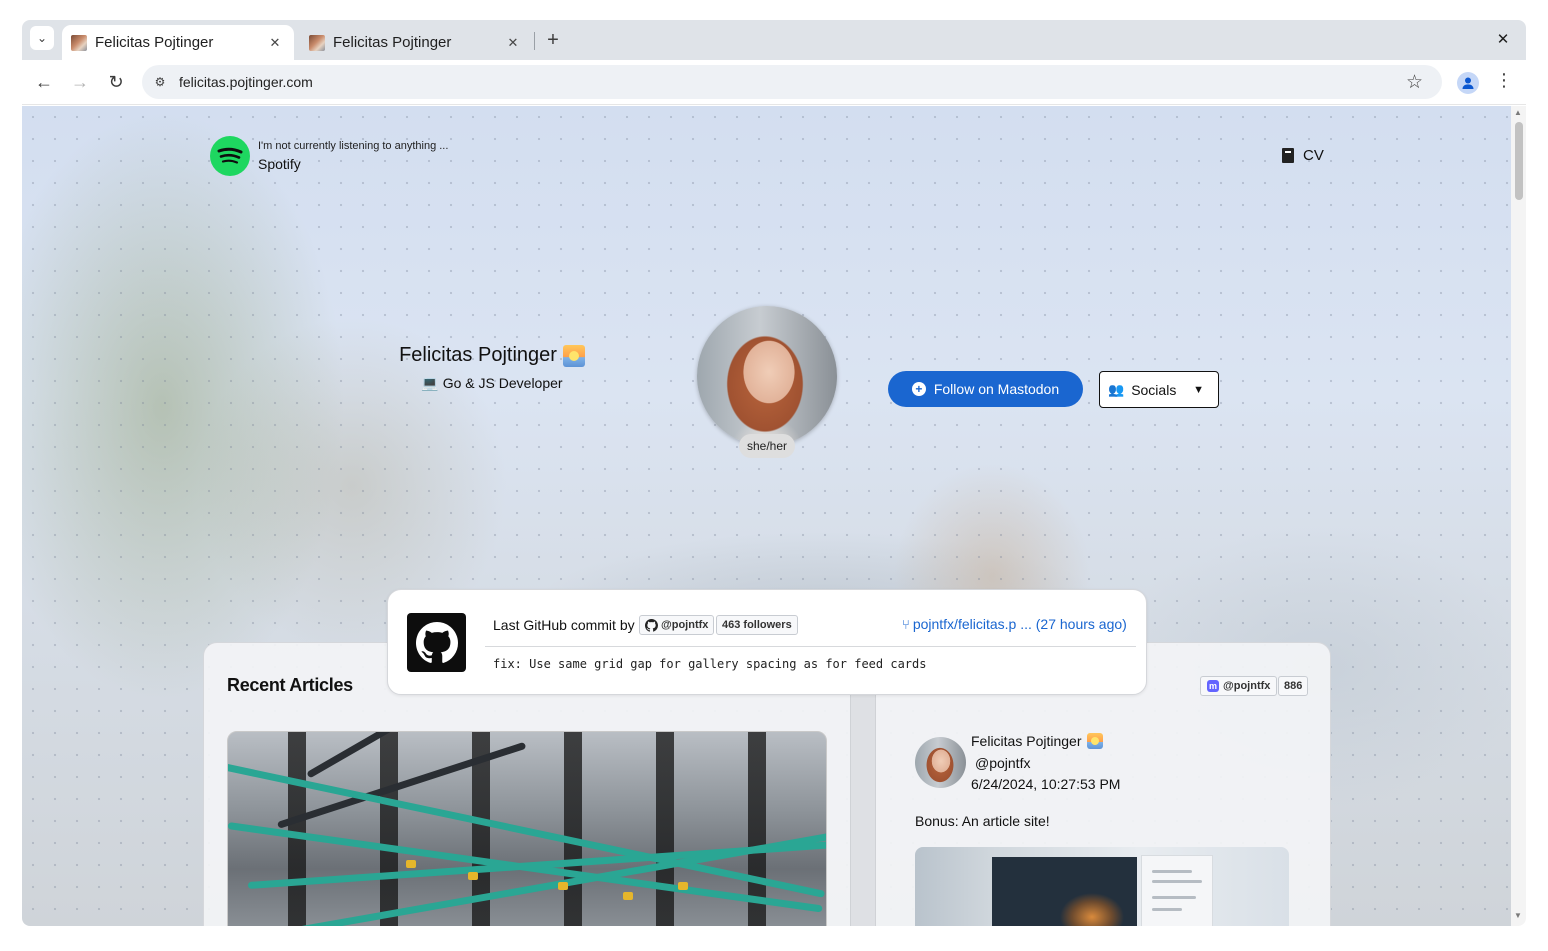 The width and height of the screenshot is (1548, 951). I want to click on arrow-left-icon: ←, so click(44, 81).